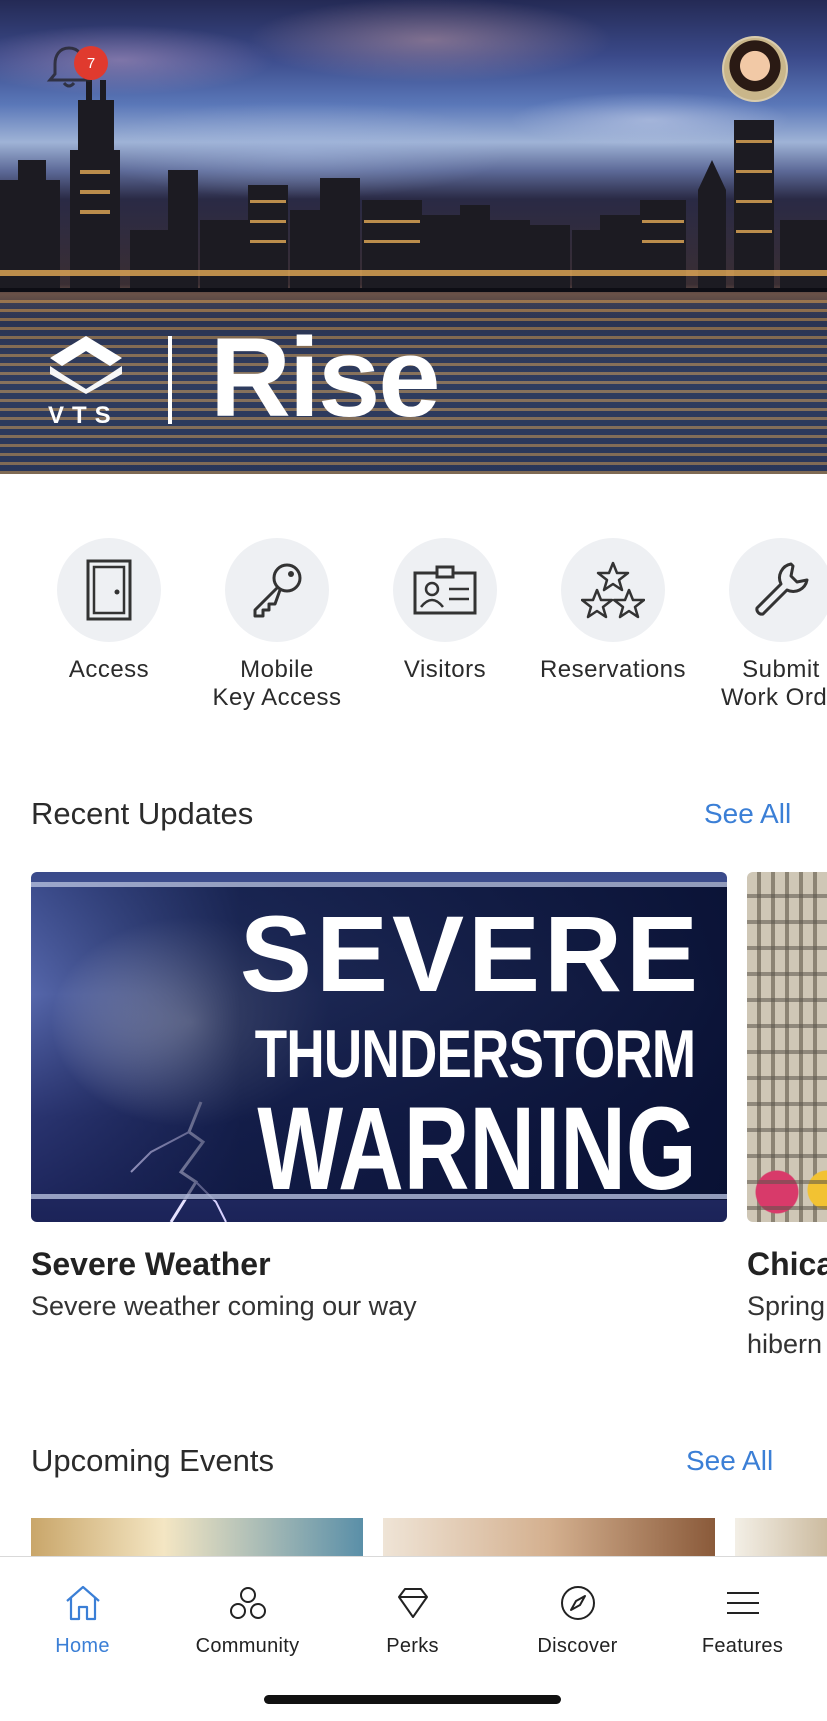 The height and width of the screenshot is (1721, 827). I want to click on home-indicator, so click(412, 1699).